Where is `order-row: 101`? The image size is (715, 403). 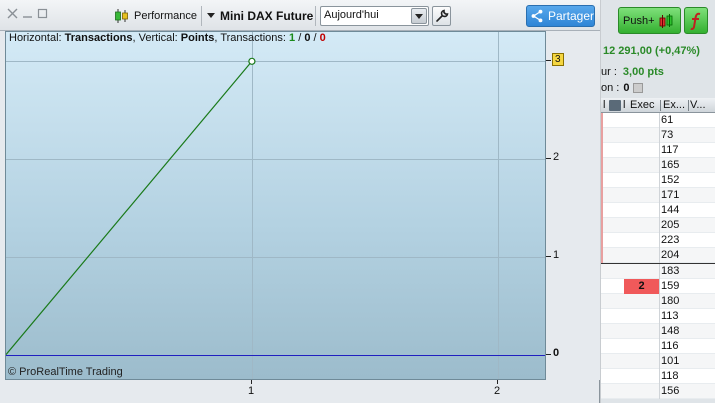 order-row: 101 is located at coordinates (658, 361).